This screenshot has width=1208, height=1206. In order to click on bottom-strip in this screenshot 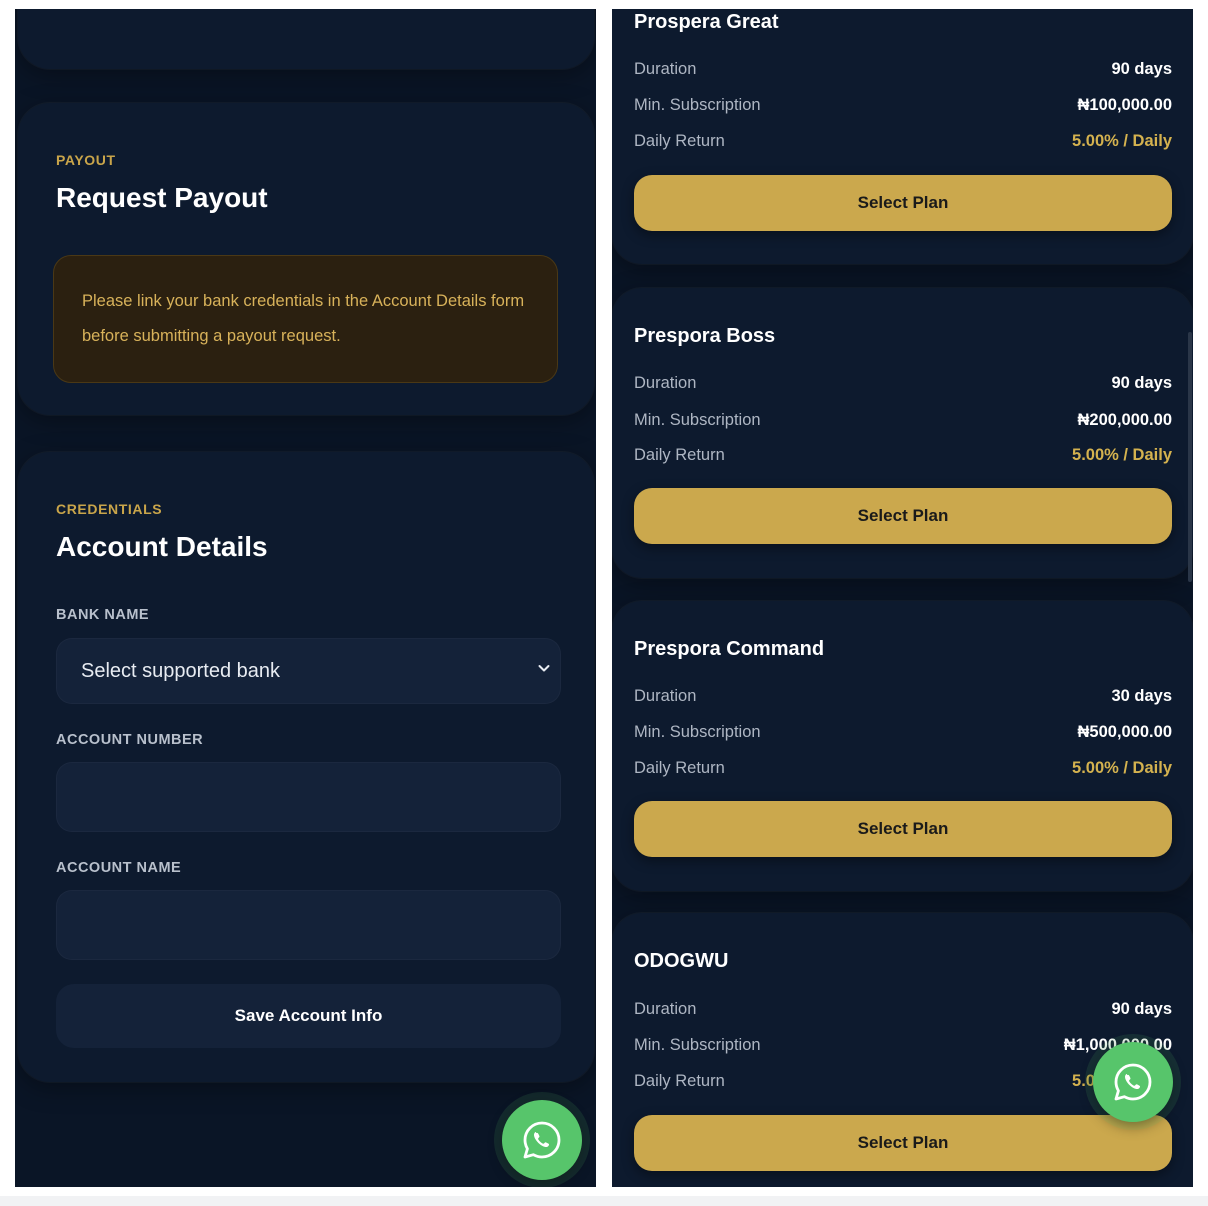, I will do `click(604, 1201)`.